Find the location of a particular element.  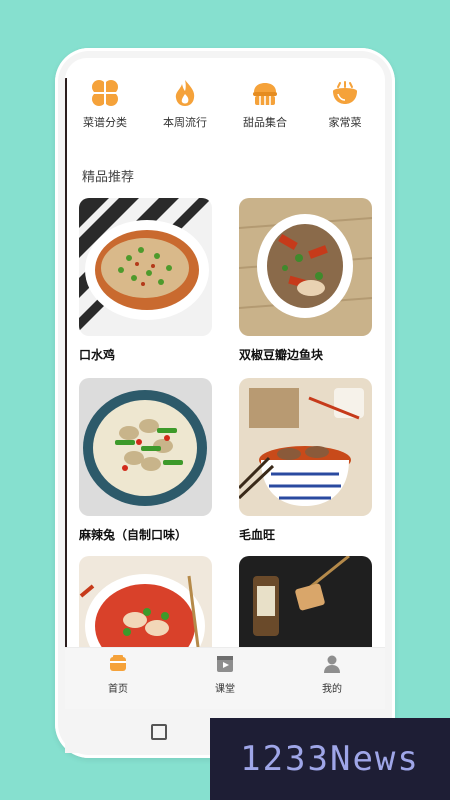

recipe-image-maoxuewang is located at coordinates (305, 447).